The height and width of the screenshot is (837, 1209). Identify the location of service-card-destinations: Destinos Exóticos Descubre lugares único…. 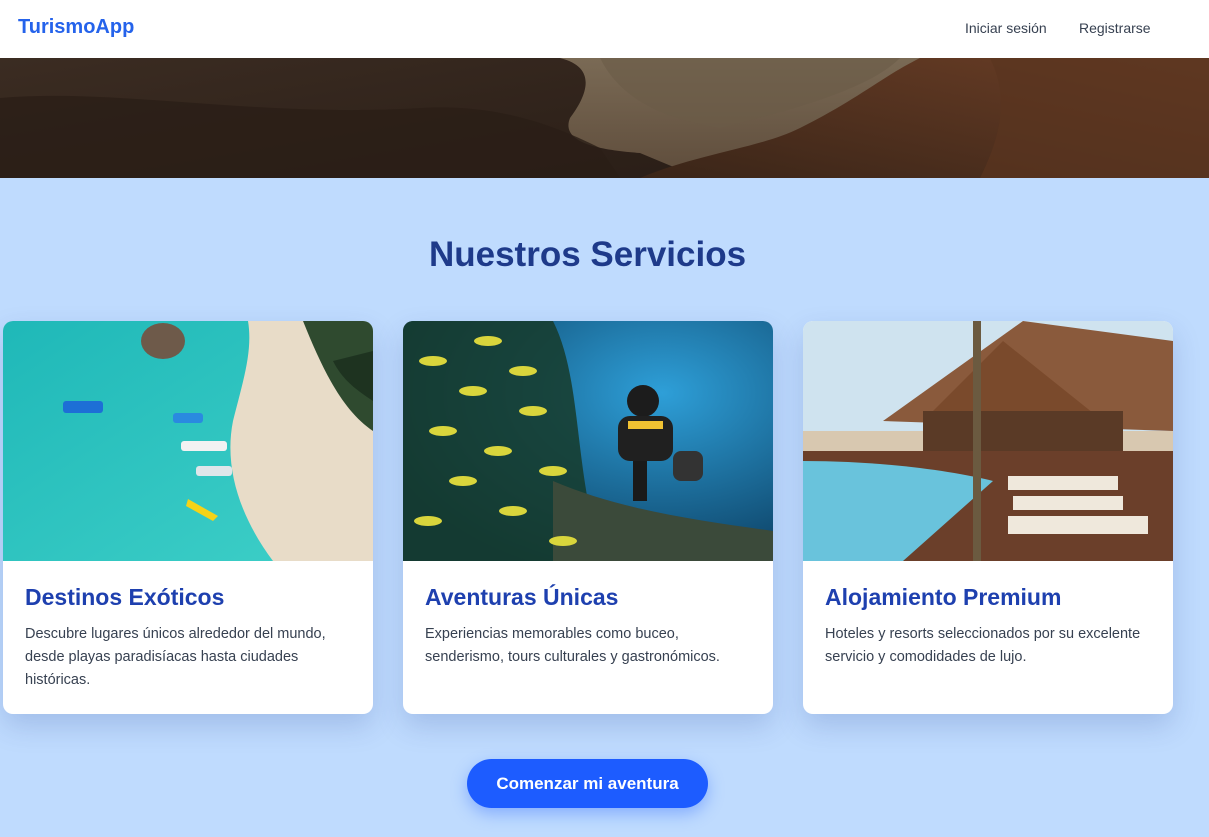
(188, 517).